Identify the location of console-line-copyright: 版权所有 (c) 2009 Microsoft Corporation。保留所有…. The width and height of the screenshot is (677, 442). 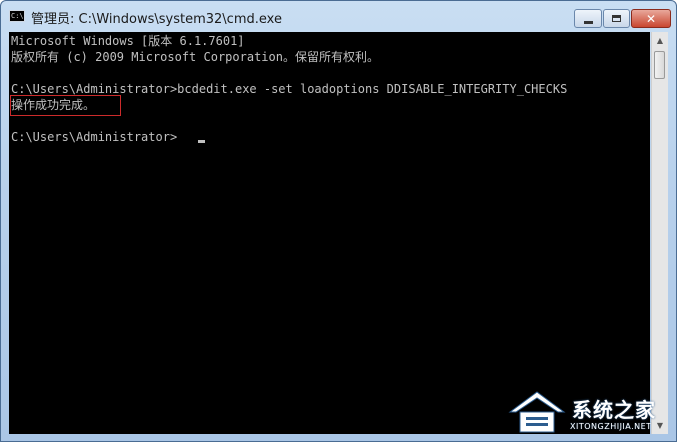
(195, 57).